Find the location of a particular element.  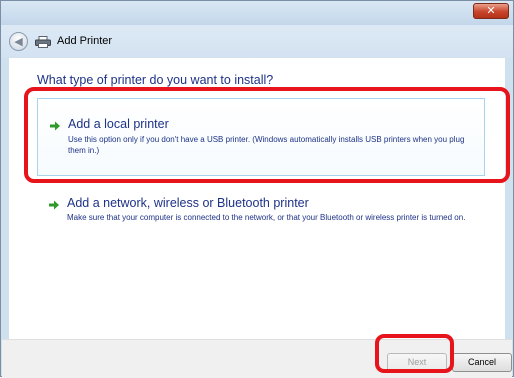

window-title: Add Printer is located at coordinates (85, 41).